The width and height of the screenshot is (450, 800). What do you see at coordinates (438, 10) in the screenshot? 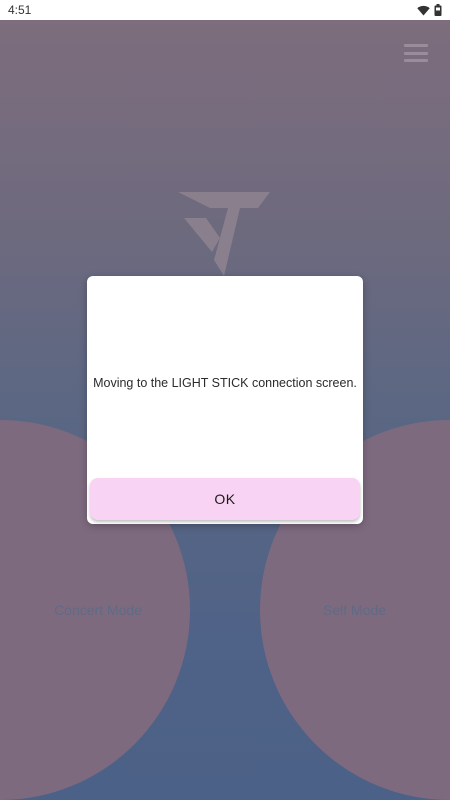
I see `battery-icon` at bounding box center [438, 10].